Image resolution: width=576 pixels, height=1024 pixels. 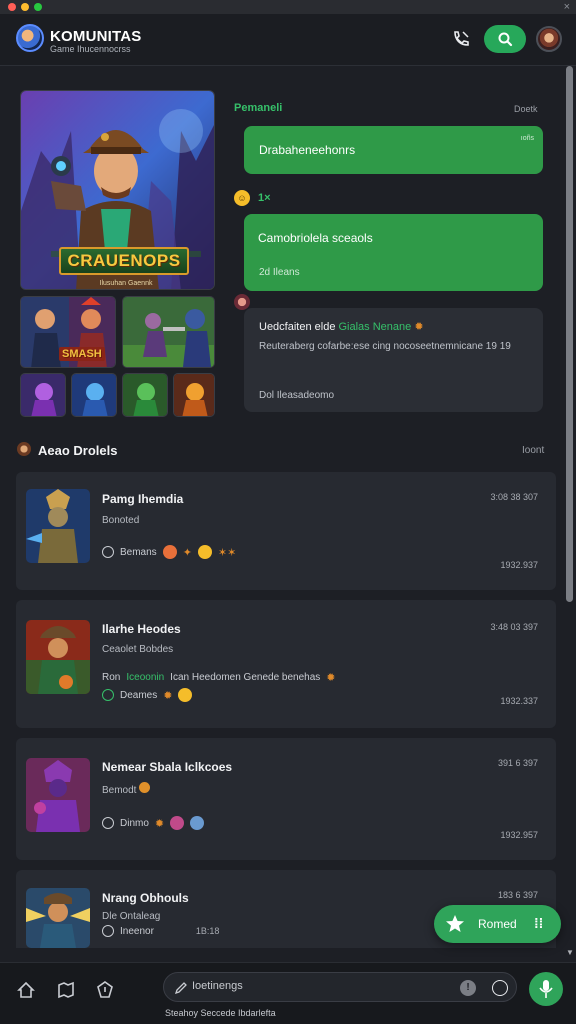 I want to click on info-icon: !, so click(x=468, y=988).